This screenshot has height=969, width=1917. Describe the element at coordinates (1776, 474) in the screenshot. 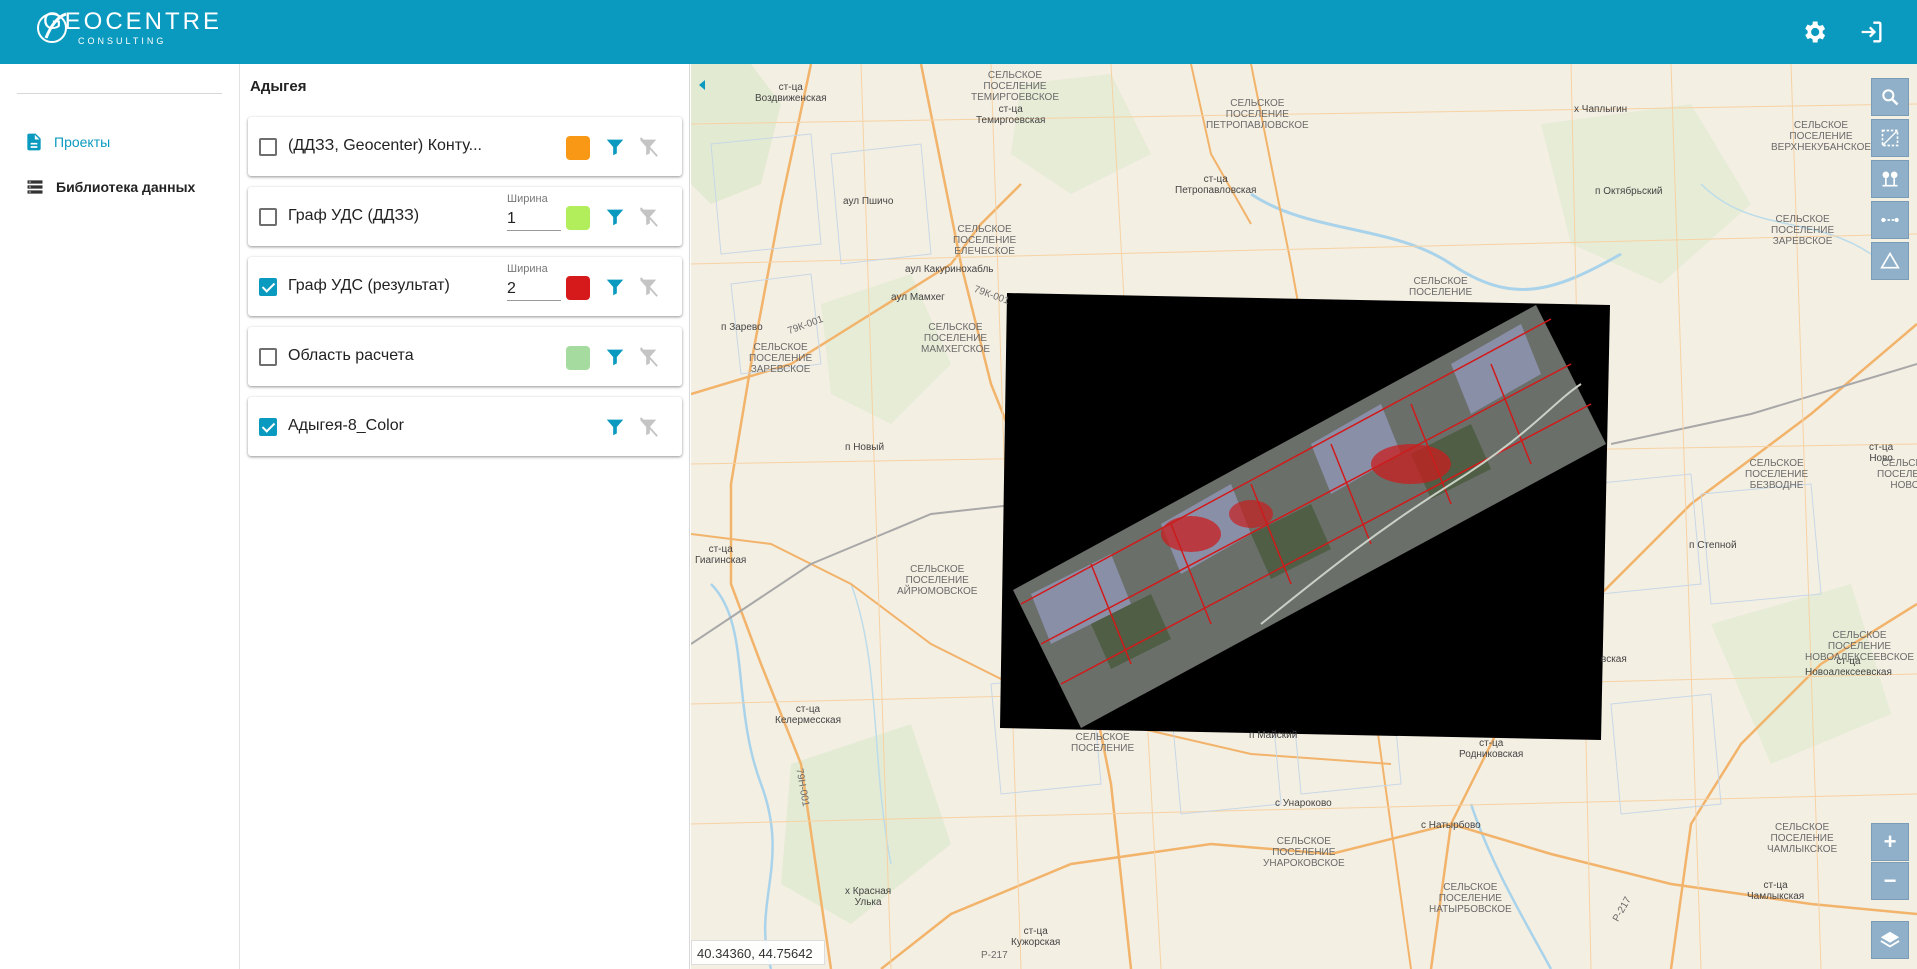

I see `map-place-label: СЕЛЬСКОЕ ПОСЕЛЕНИЕ БЕЗВОДНЕ` at that location.